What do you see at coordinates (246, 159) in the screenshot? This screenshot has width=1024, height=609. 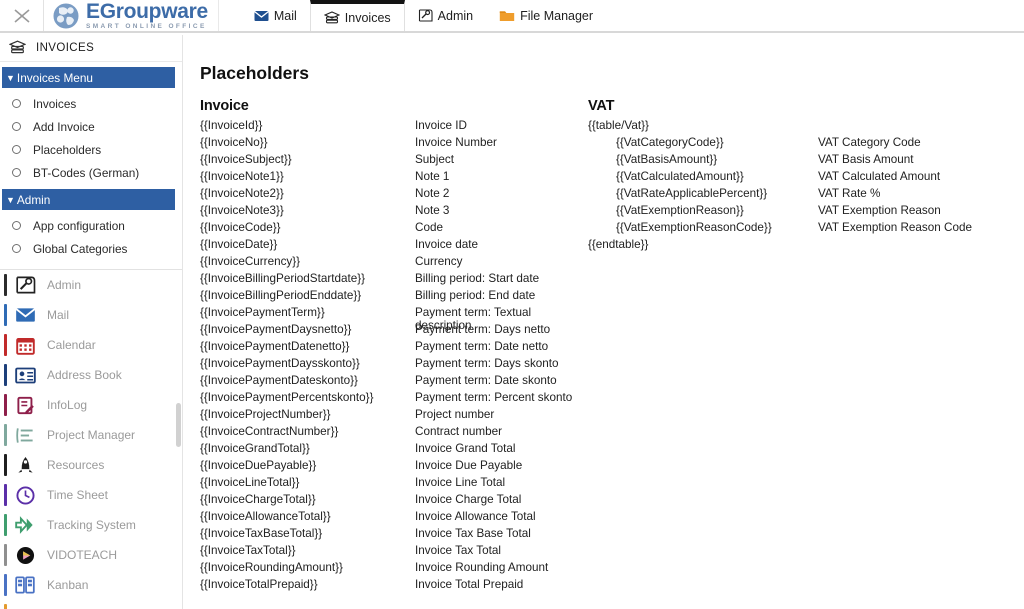 I see `placeholder-key: {{InvoiceSubject}}` at bounding box center [246, 159].